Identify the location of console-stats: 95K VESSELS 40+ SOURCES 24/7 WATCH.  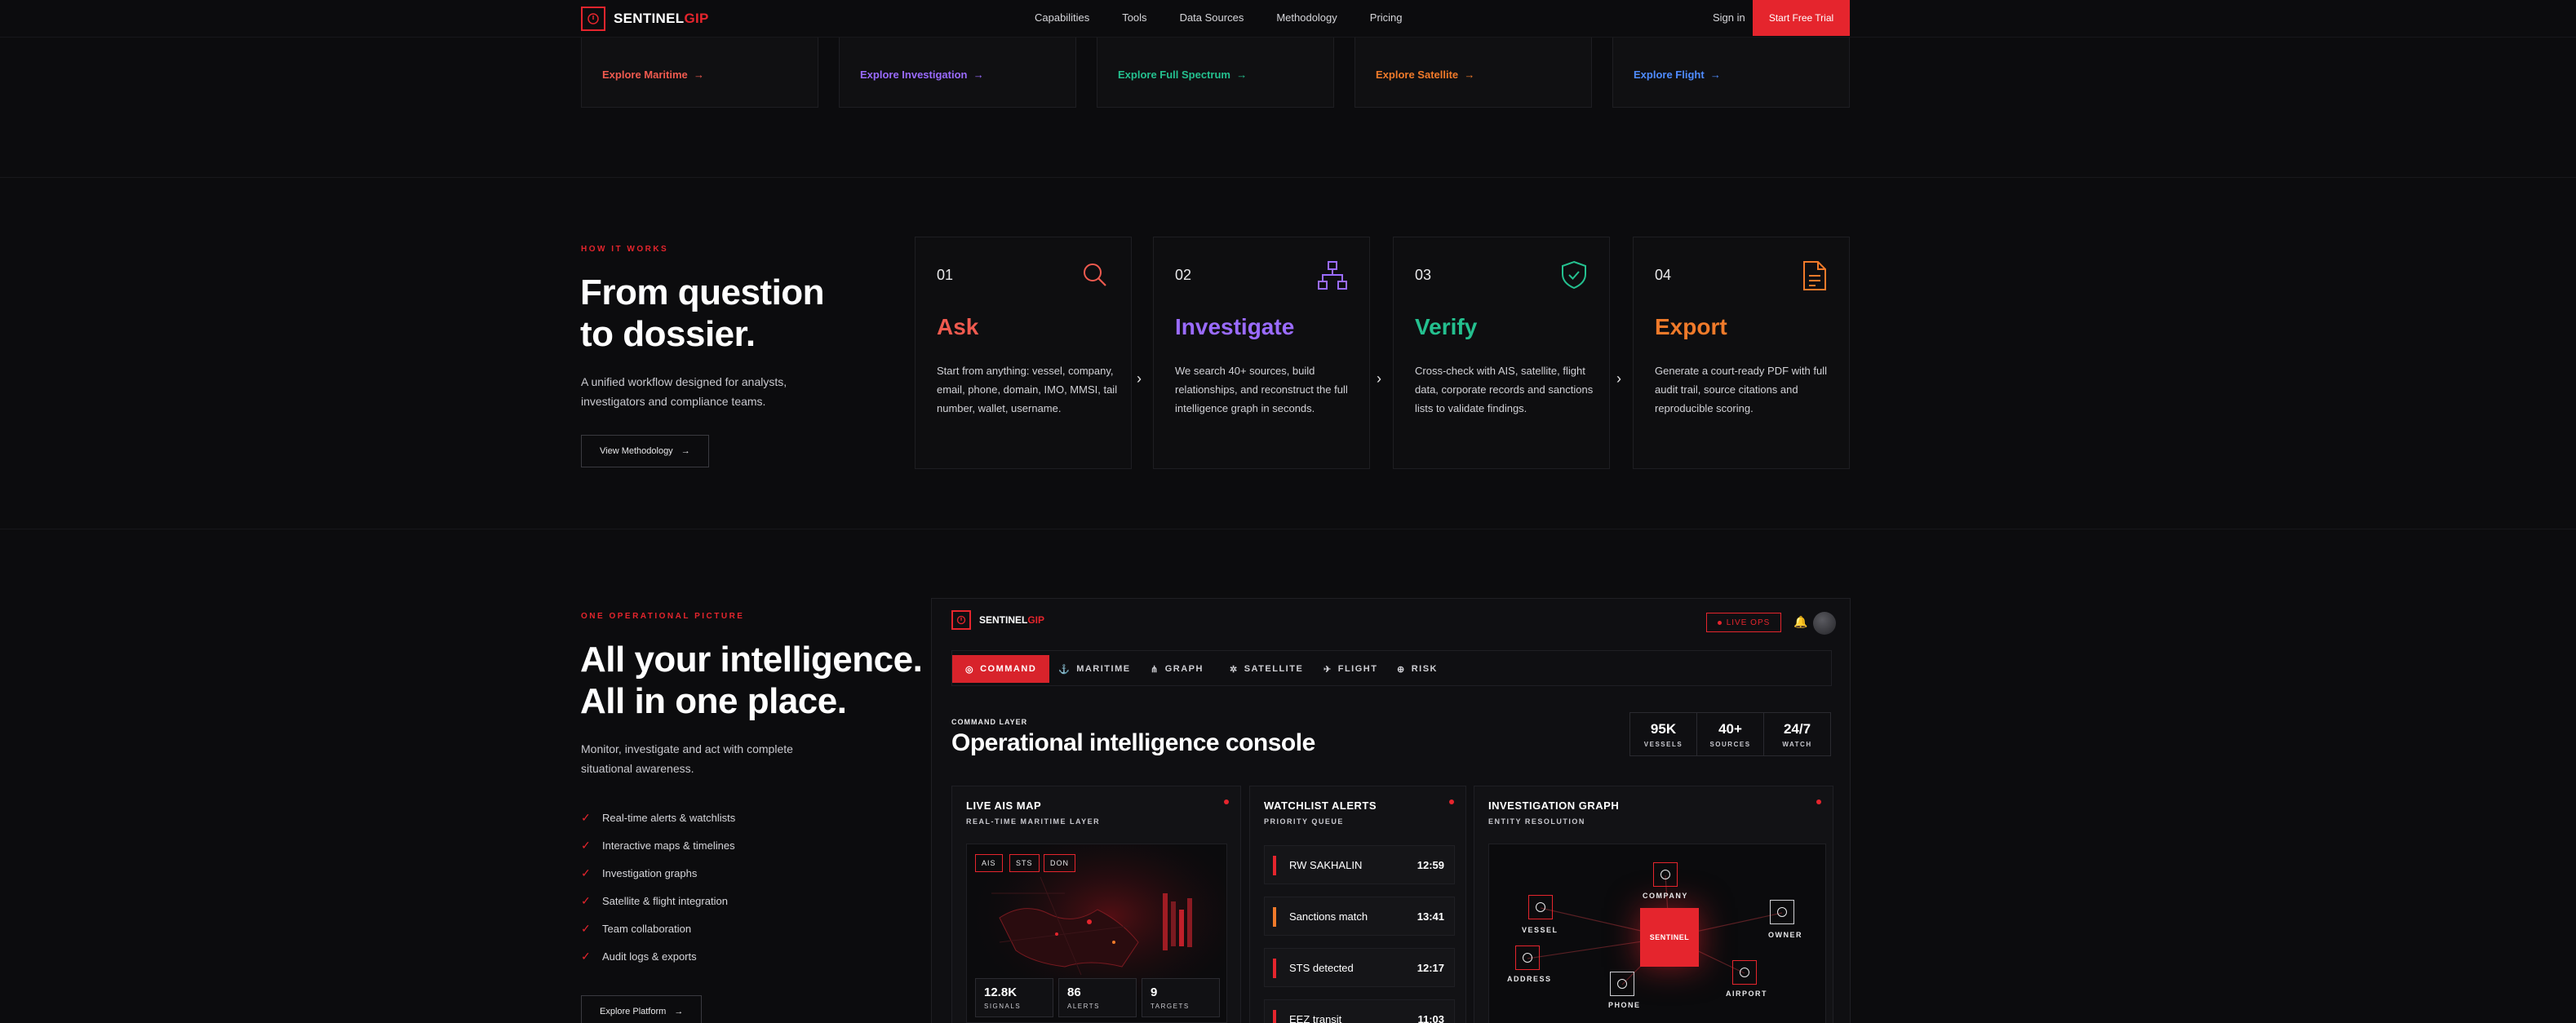
(1730, 734).